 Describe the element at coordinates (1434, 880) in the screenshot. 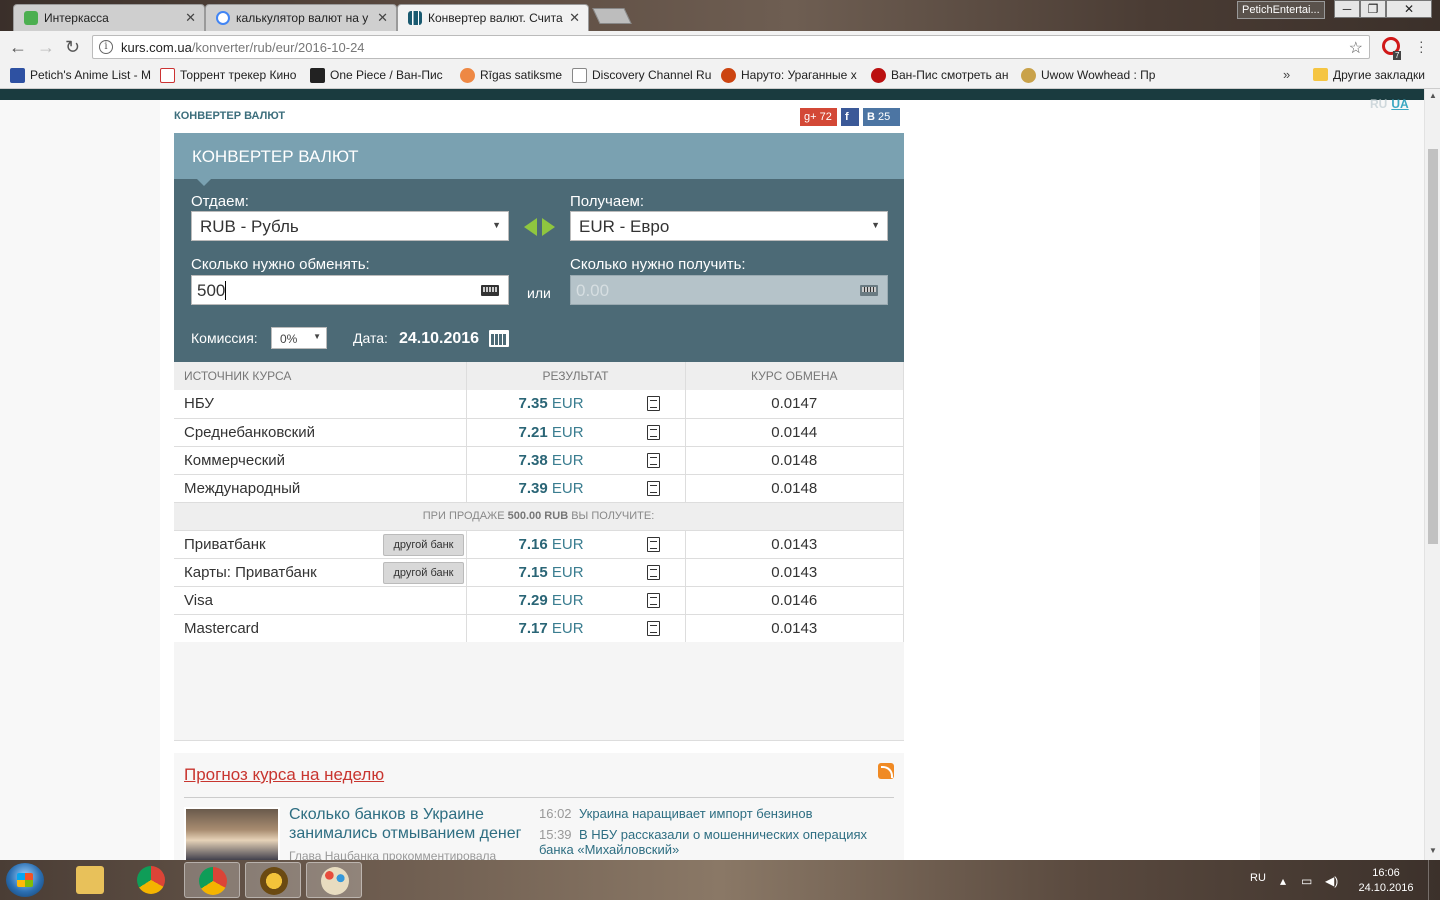

I see `show-desktop-button` at that location.